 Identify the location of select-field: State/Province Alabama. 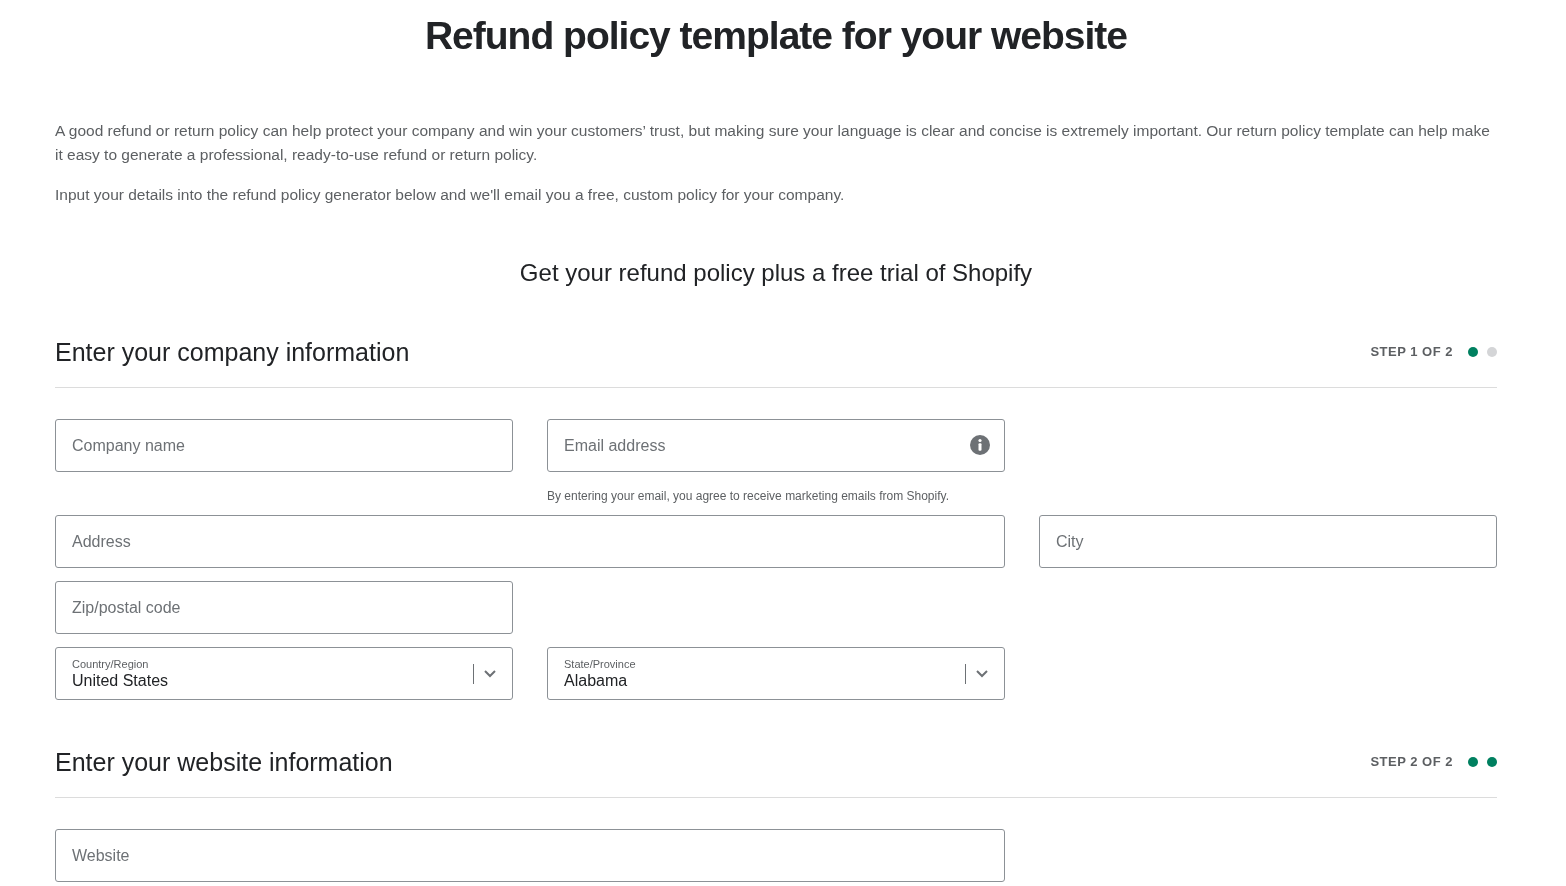
(776, 673).